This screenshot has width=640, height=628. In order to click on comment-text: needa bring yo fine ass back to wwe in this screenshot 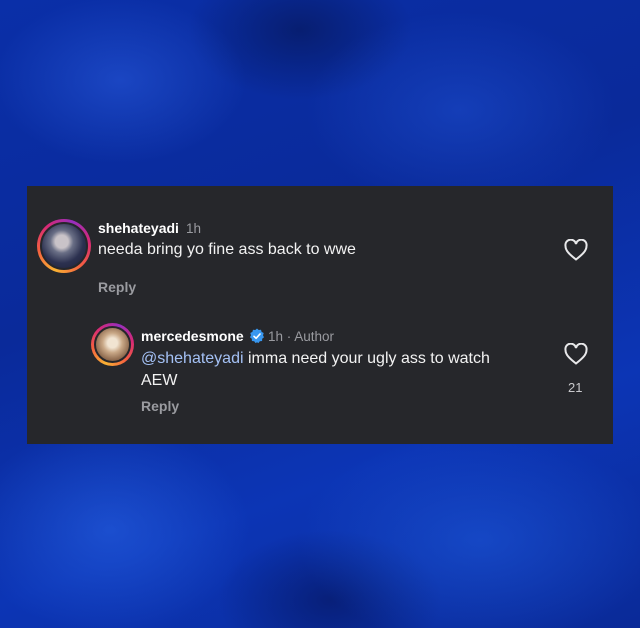, I will do `click(227, 249)`.